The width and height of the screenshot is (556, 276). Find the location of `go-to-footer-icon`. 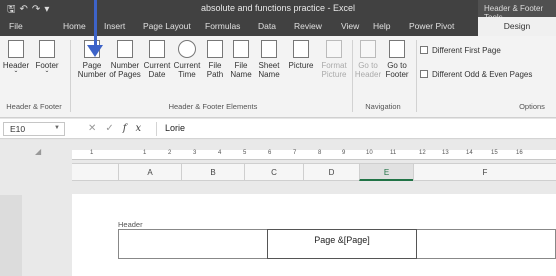

go-to-footer-icon is located at coordinates (397, 49).